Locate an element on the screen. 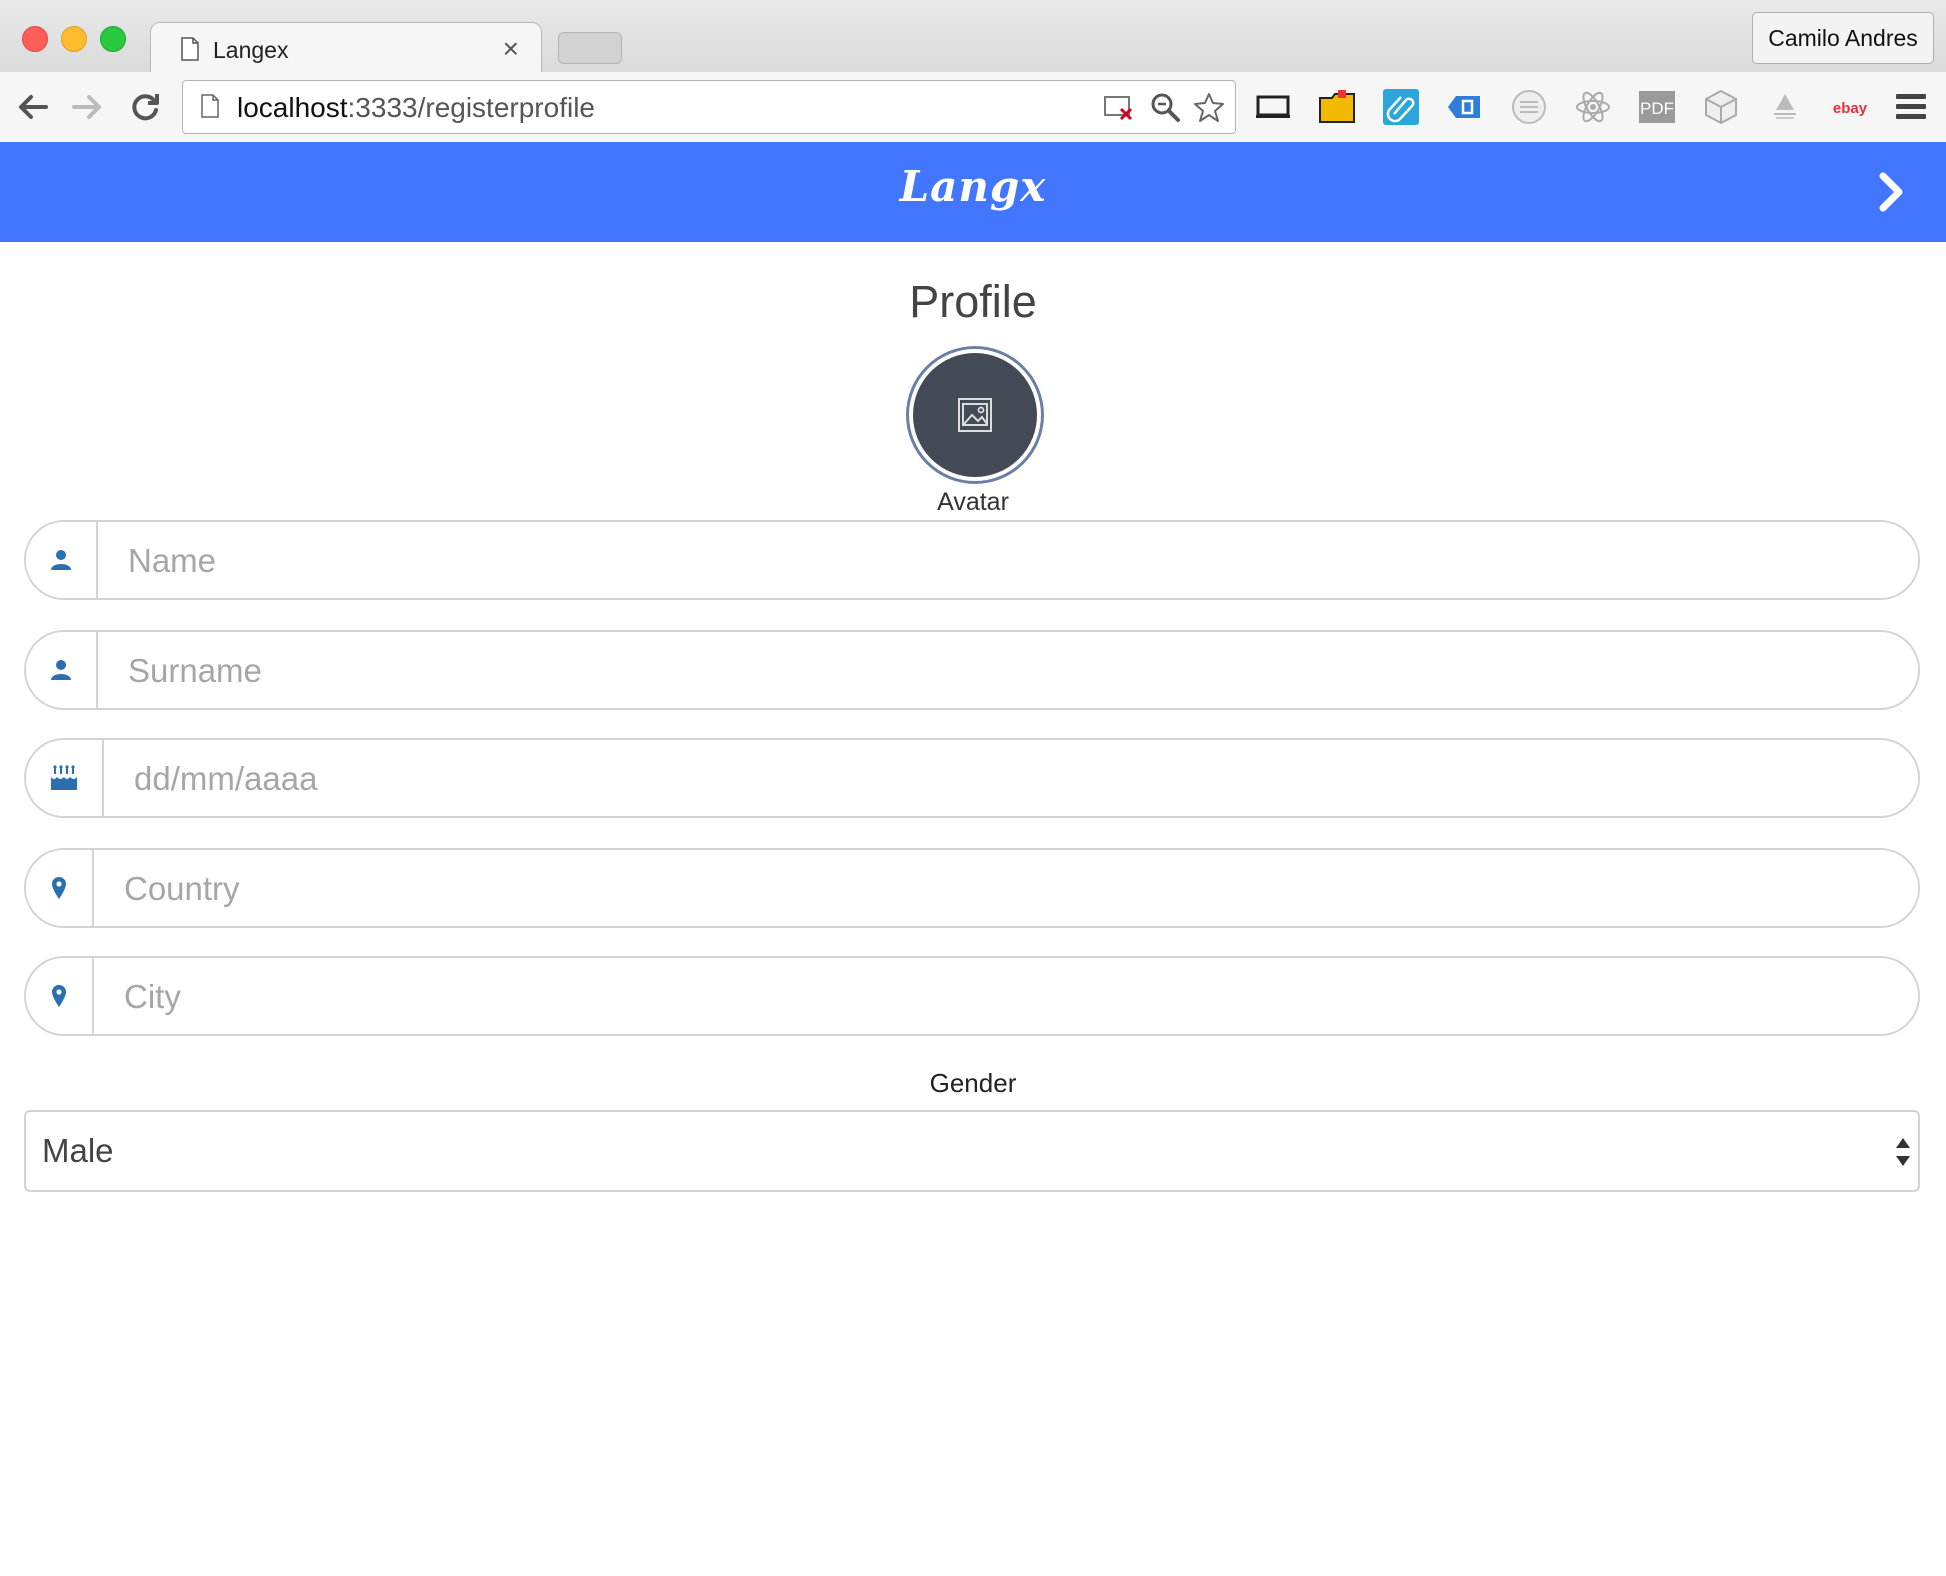  gender-select: Male is located at coordinates (972, 1151).